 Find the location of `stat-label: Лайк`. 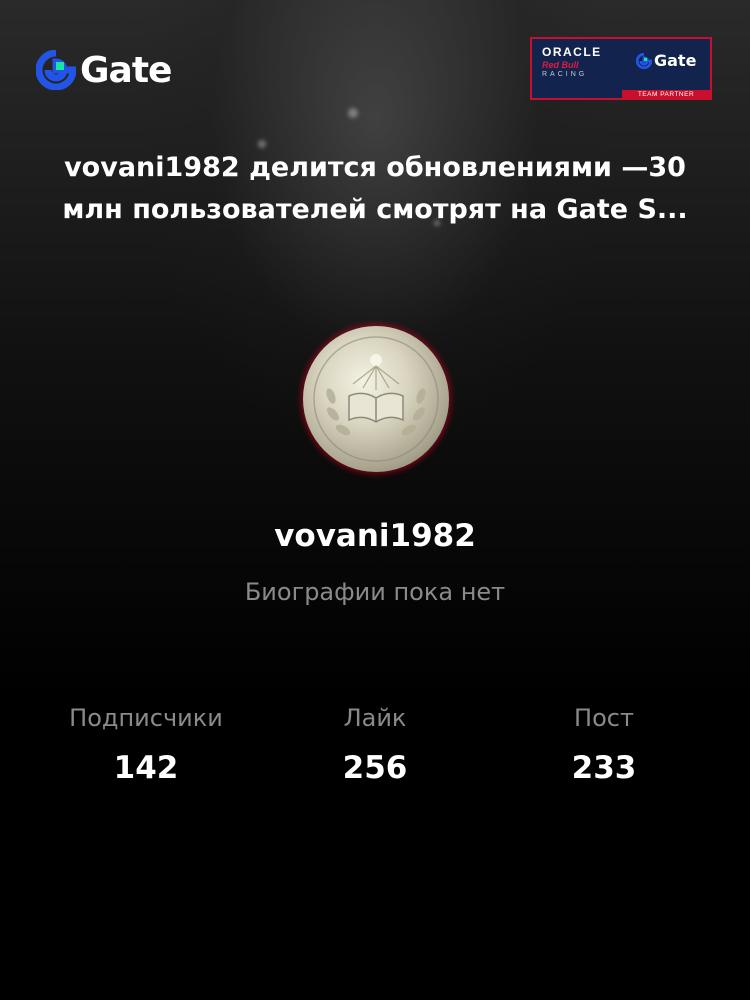

stat-label: Лайк is located at coordinates (375, 718).